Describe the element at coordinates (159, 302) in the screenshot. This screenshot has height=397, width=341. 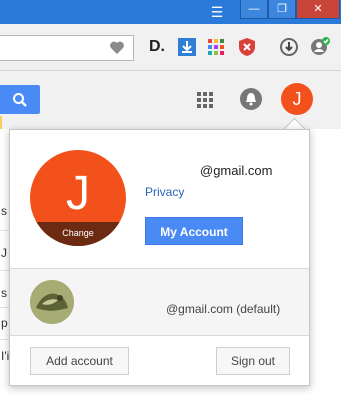
I see `secondary-account-row: @gmail.com (default)` at that location.